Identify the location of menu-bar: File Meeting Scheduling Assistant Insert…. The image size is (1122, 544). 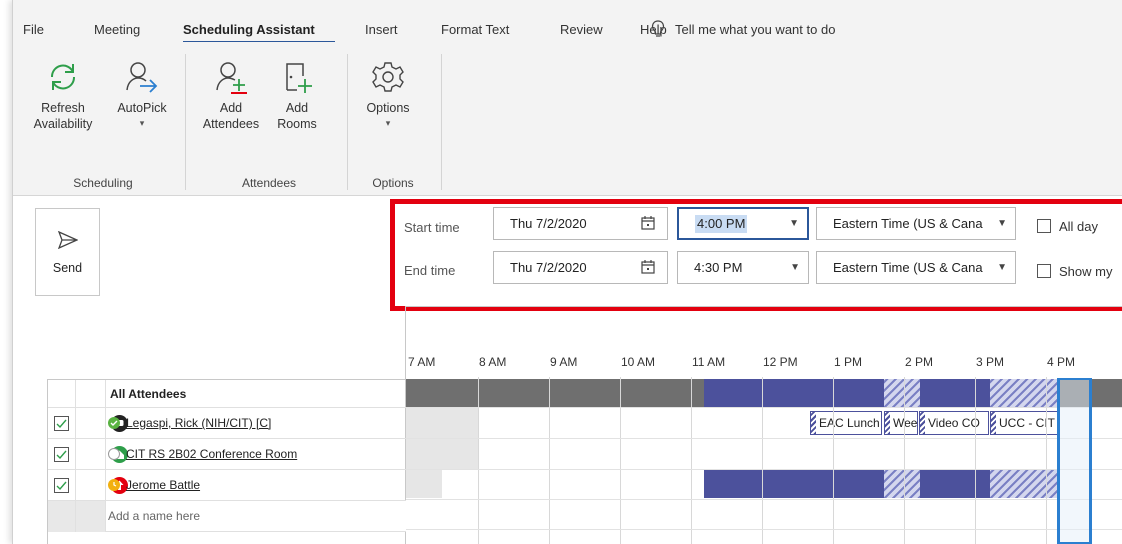
(567, 22).